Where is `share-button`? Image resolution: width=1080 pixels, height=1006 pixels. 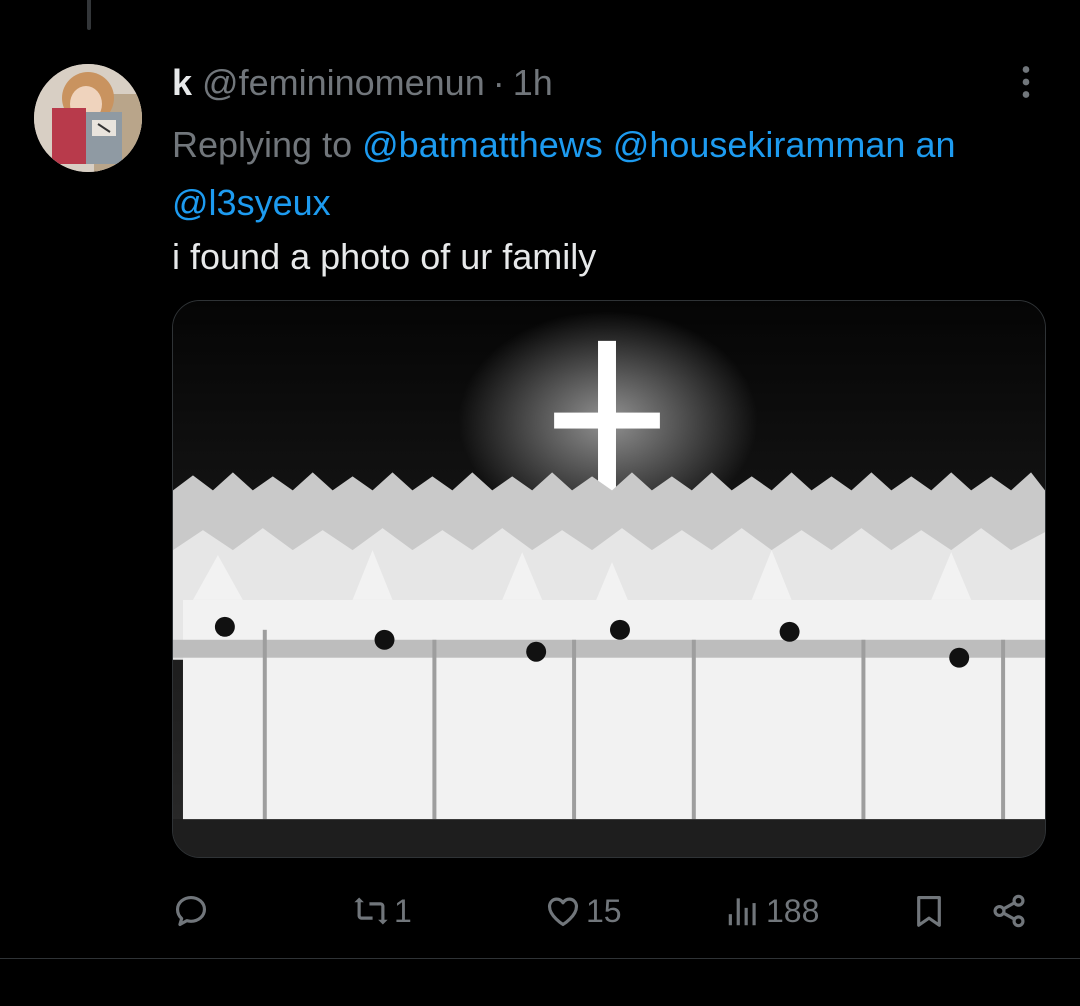 share-button is located at coordinates (1009, 911).